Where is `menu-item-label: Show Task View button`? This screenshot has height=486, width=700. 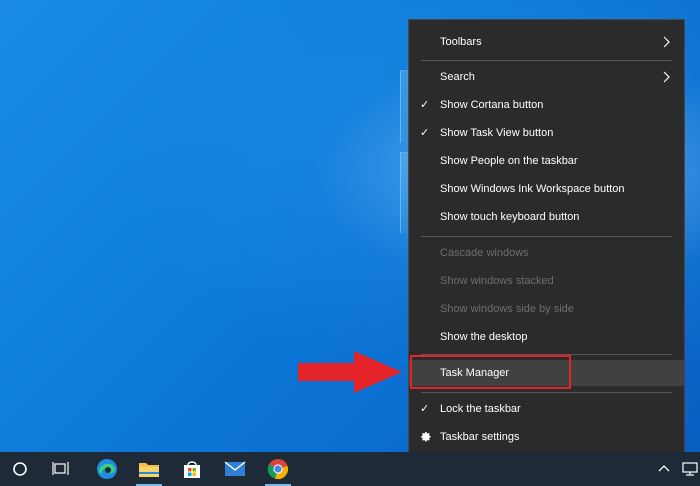
menu-item-label: Show Task View button is located at coordinates (497, 133).